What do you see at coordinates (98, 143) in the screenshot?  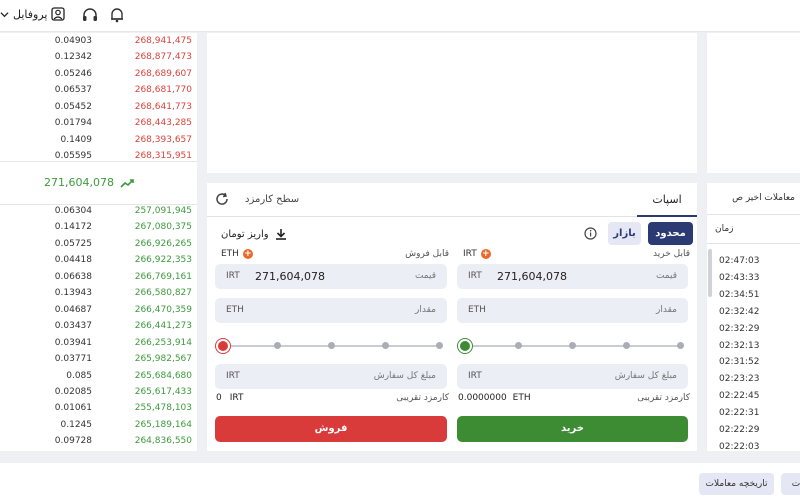 I see `order-book-row: 0.1409 268,393,657` at bounding box center [98, 143].